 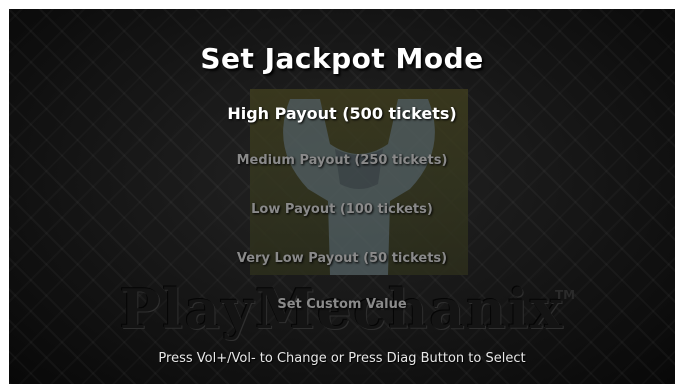 What do you see at coordinates (342, 58) in the screenshot?
I see `page-title: Set Jackpot Mode` at bounding box center [342, 58].